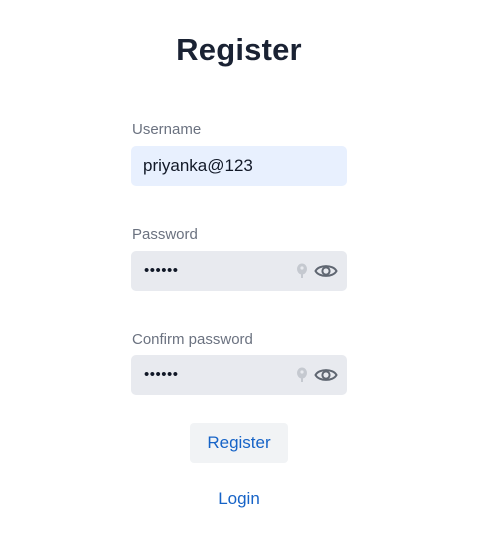  I want to click on register-button: Register, so click(239, 443).